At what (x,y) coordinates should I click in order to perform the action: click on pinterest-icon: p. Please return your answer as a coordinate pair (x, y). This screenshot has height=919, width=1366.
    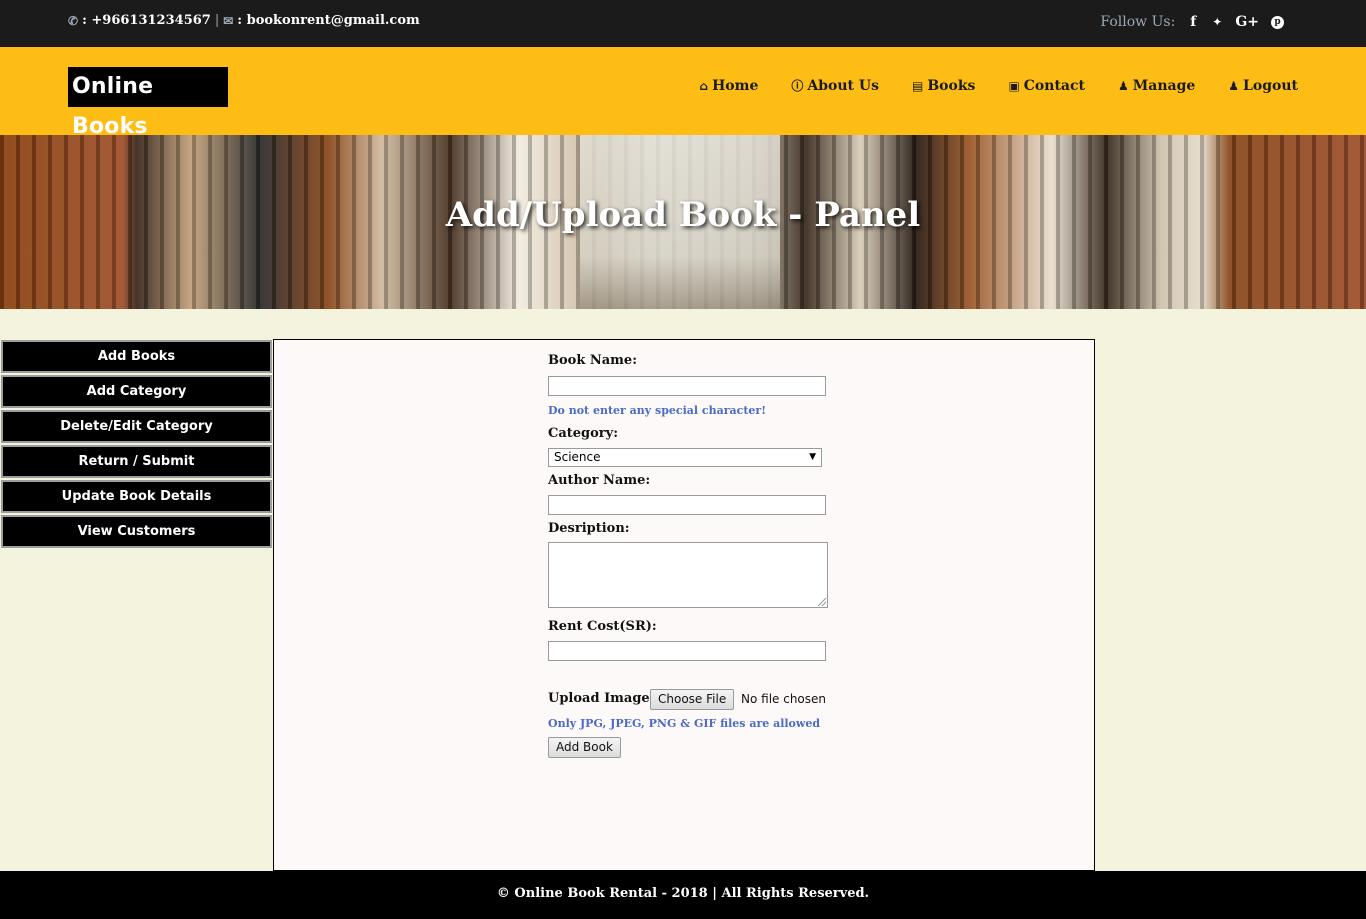
    Looking at the image, I should click on (1277, 22).